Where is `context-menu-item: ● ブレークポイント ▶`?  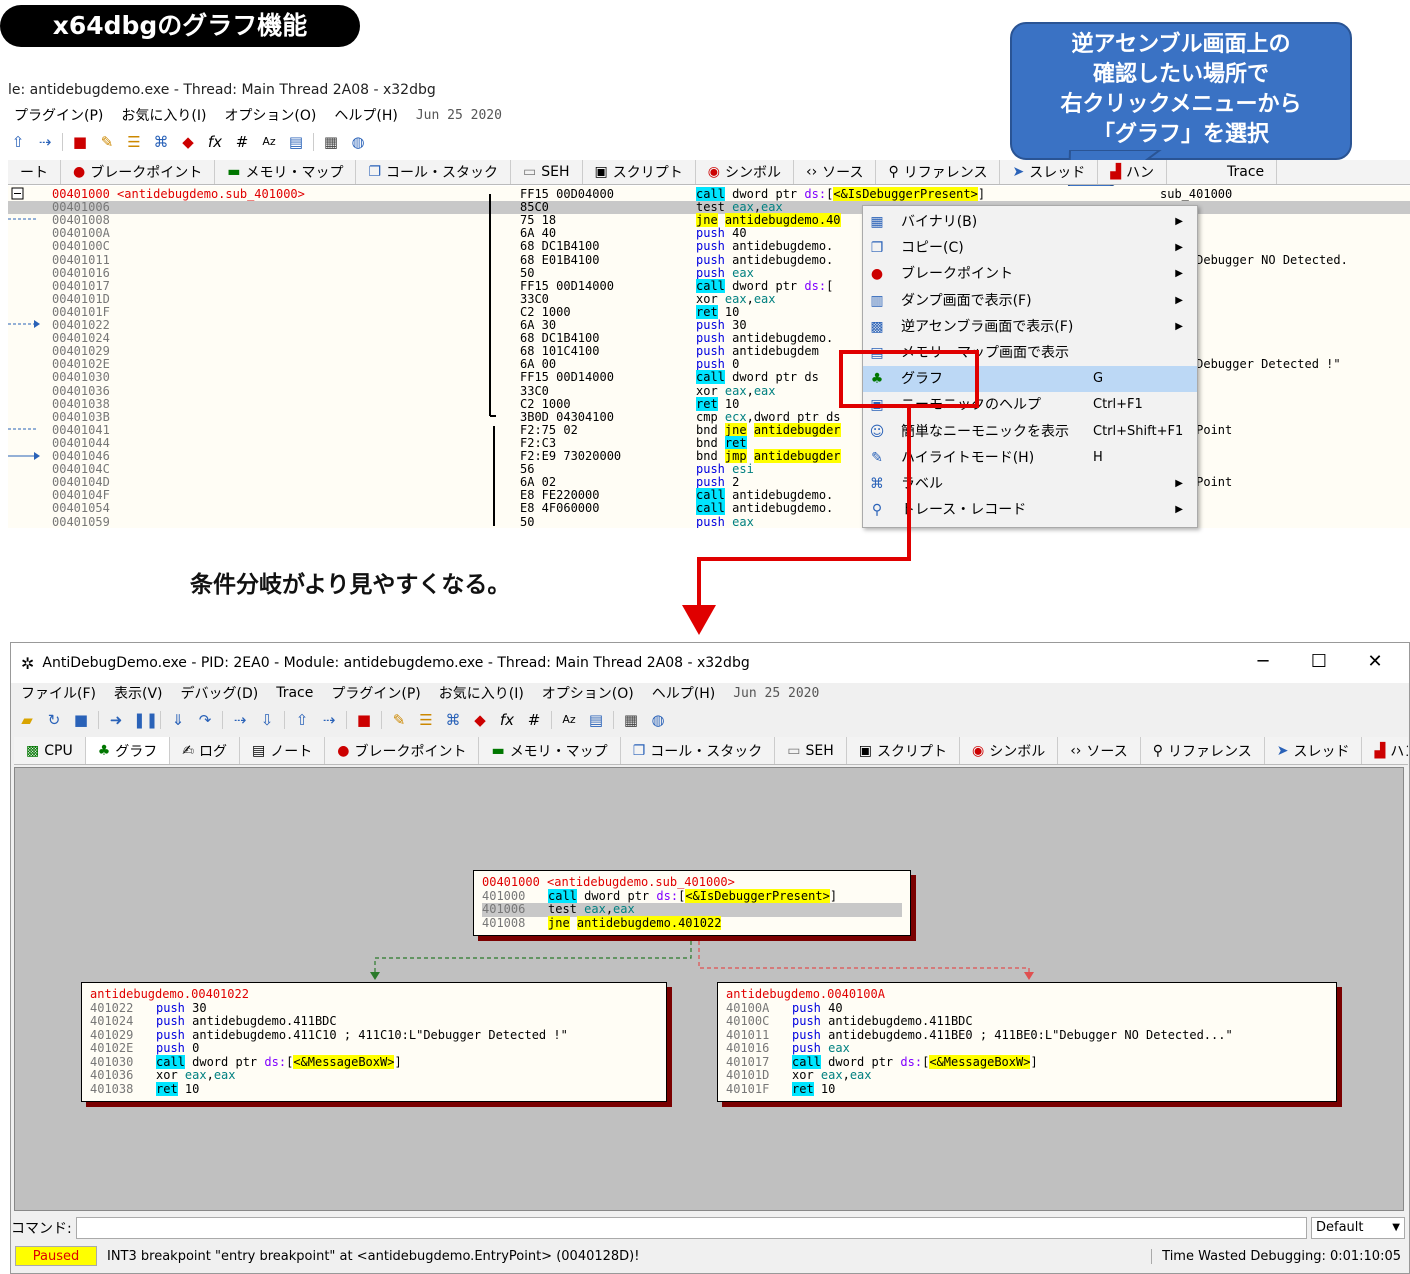
context-menu-item: ● ブレークポイント ▶ is located at coordinates (1030, 274).